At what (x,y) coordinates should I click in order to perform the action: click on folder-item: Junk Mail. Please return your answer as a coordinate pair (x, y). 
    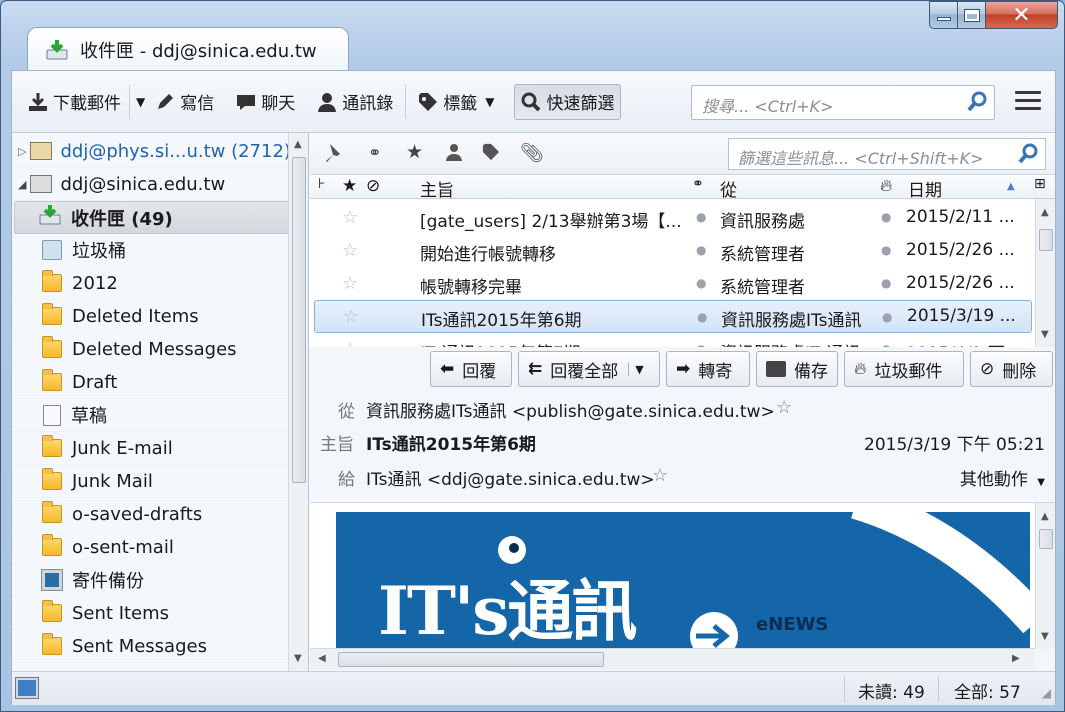
    Looking at the image, I should click on (160, 481).